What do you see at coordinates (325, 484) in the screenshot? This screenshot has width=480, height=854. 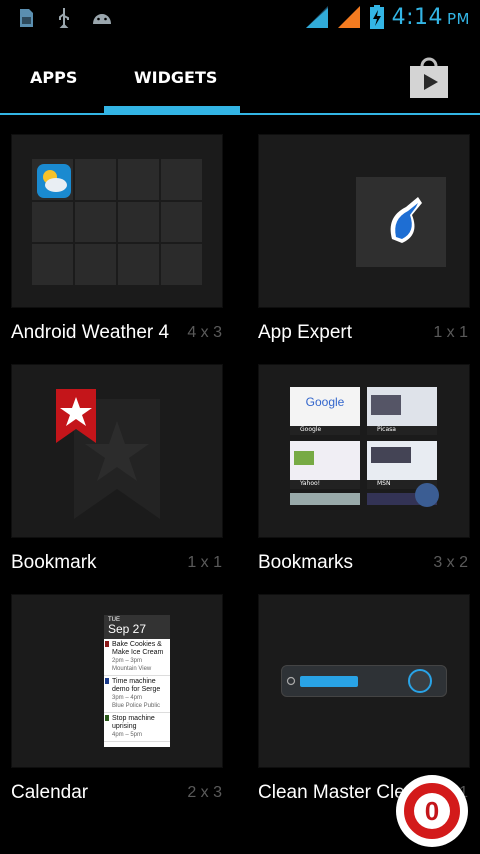 I see `bookmark-thumb-caption: Yahoo!` at bounding box center [325, 484].